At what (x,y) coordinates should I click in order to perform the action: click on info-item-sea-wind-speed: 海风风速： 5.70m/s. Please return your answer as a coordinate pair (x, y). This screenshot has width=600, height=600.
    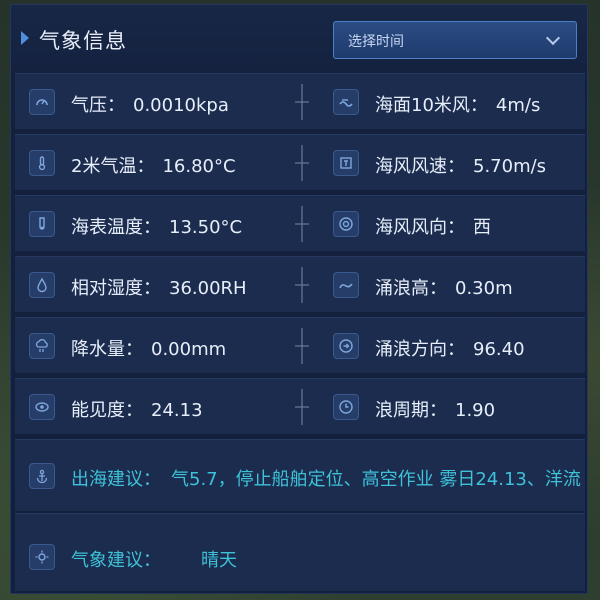
    Looking at the image, I should click on (452, 163).